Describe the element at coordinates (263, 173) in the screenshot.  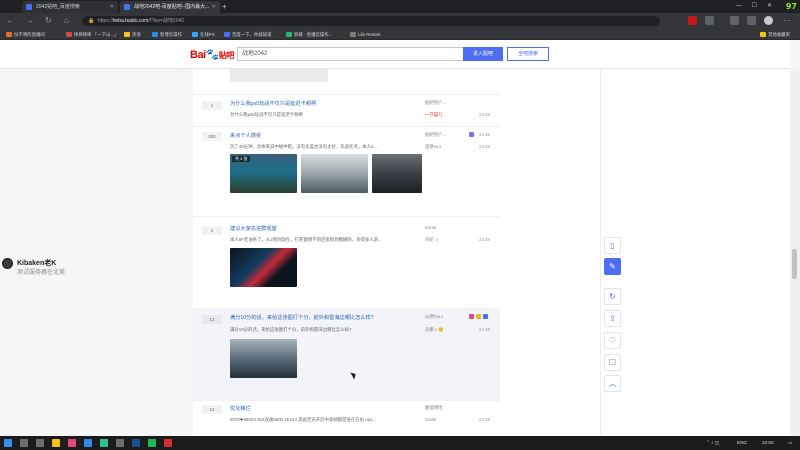
I see `thread-image: 共 4 张` at that location.